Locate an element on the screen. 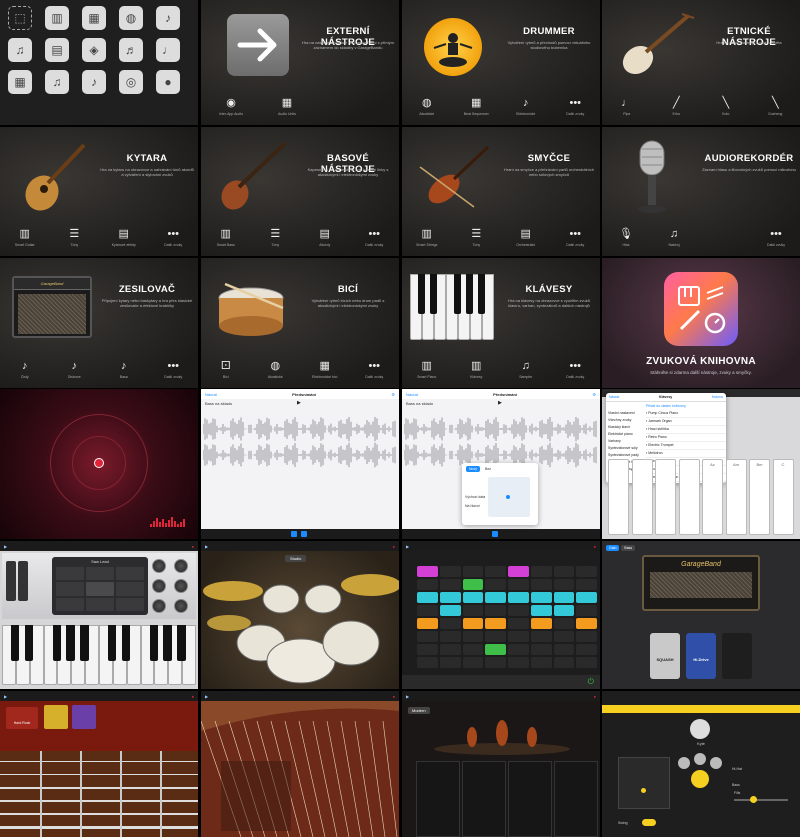 The image size is (800, 837). pipa-button: ♩ Pipa is located at coordinates (627, 106).